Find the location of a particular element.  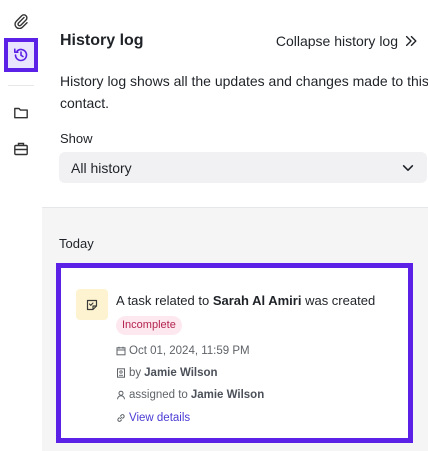

task-icon is located at coordinates (92, 304).